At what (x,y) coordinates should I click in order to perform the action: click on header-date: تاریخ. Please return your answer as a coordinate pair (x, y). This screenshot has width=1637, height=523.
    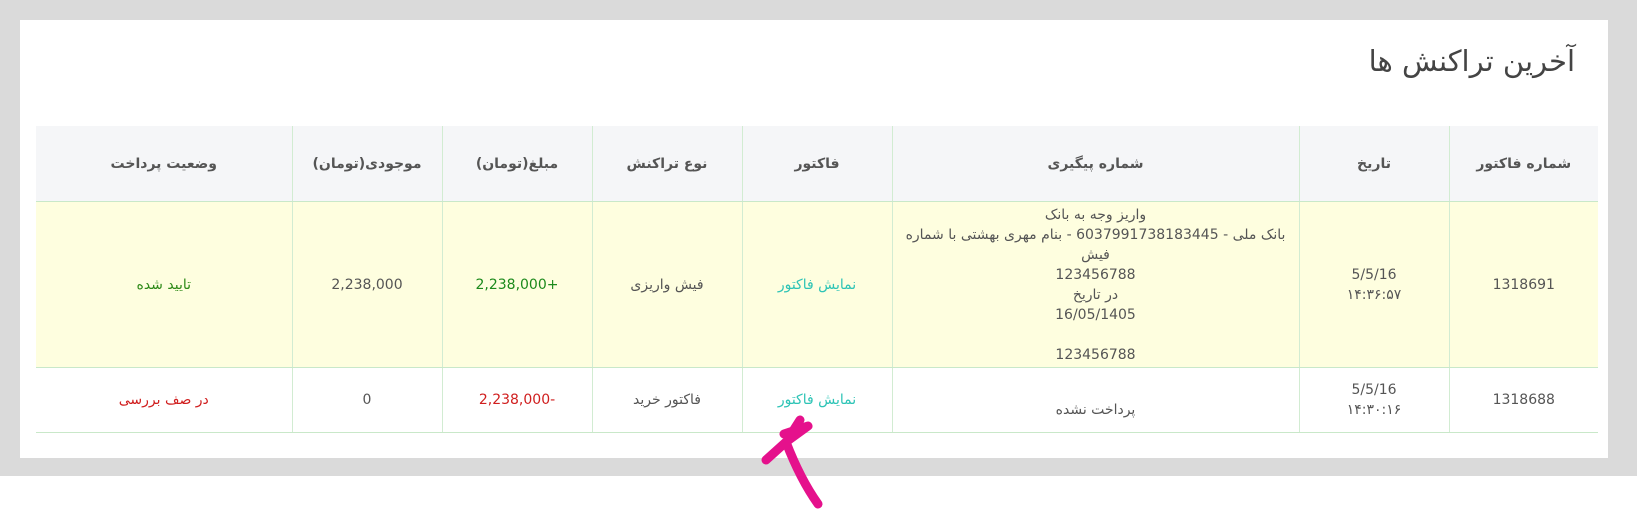
    Looking at the image, I should click on (1373, 164).